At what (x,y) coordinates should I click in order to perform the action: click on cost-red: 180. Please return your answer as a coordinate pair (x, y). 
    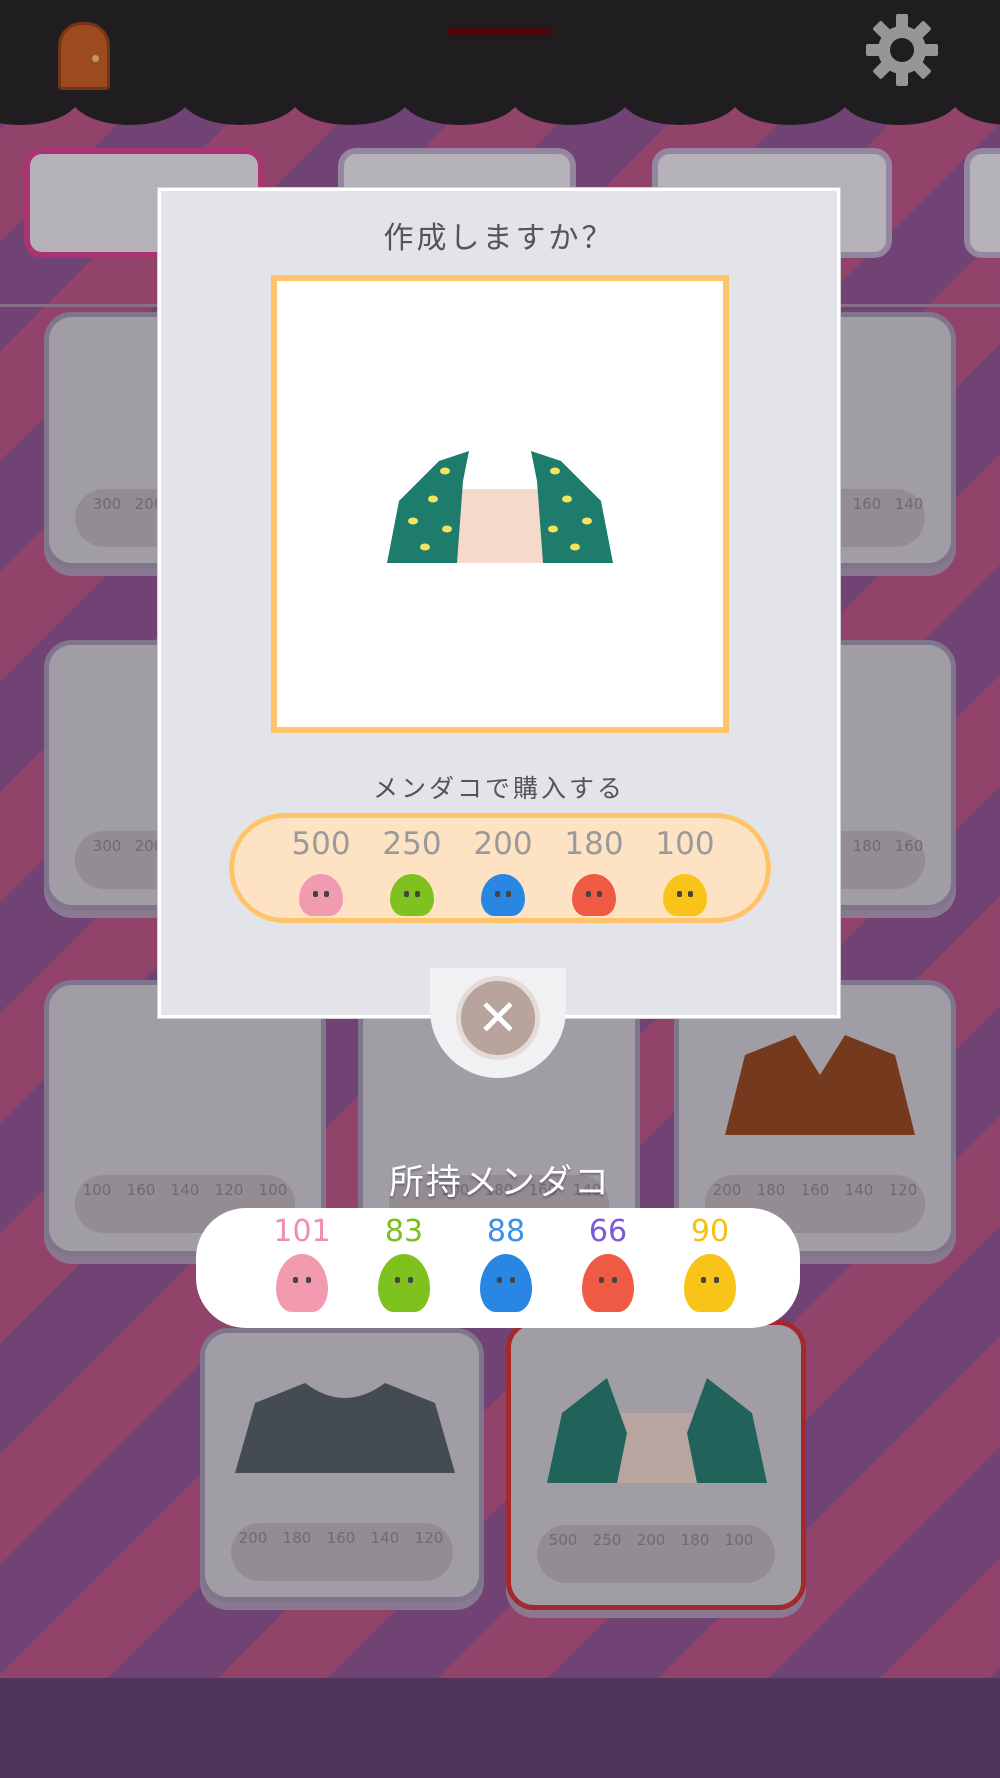
    Looking at the image, I should click on (594, 844).